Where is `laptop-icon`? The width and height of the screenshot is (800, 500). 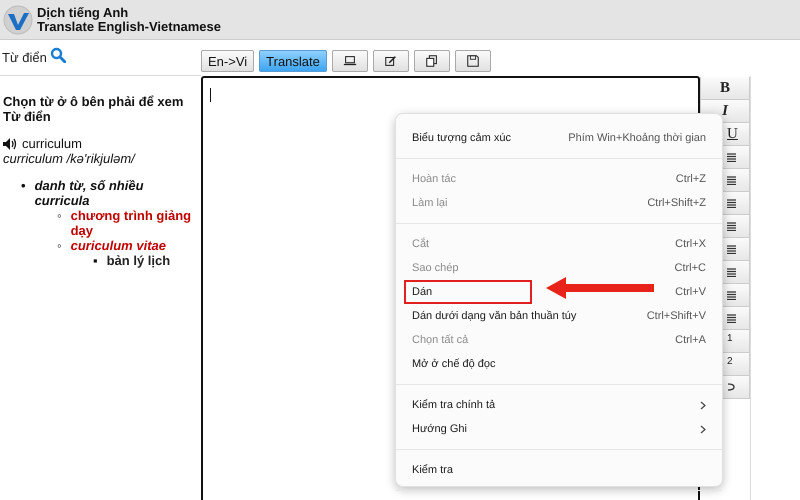
laptop-icon is located at coordinates (349, 61).